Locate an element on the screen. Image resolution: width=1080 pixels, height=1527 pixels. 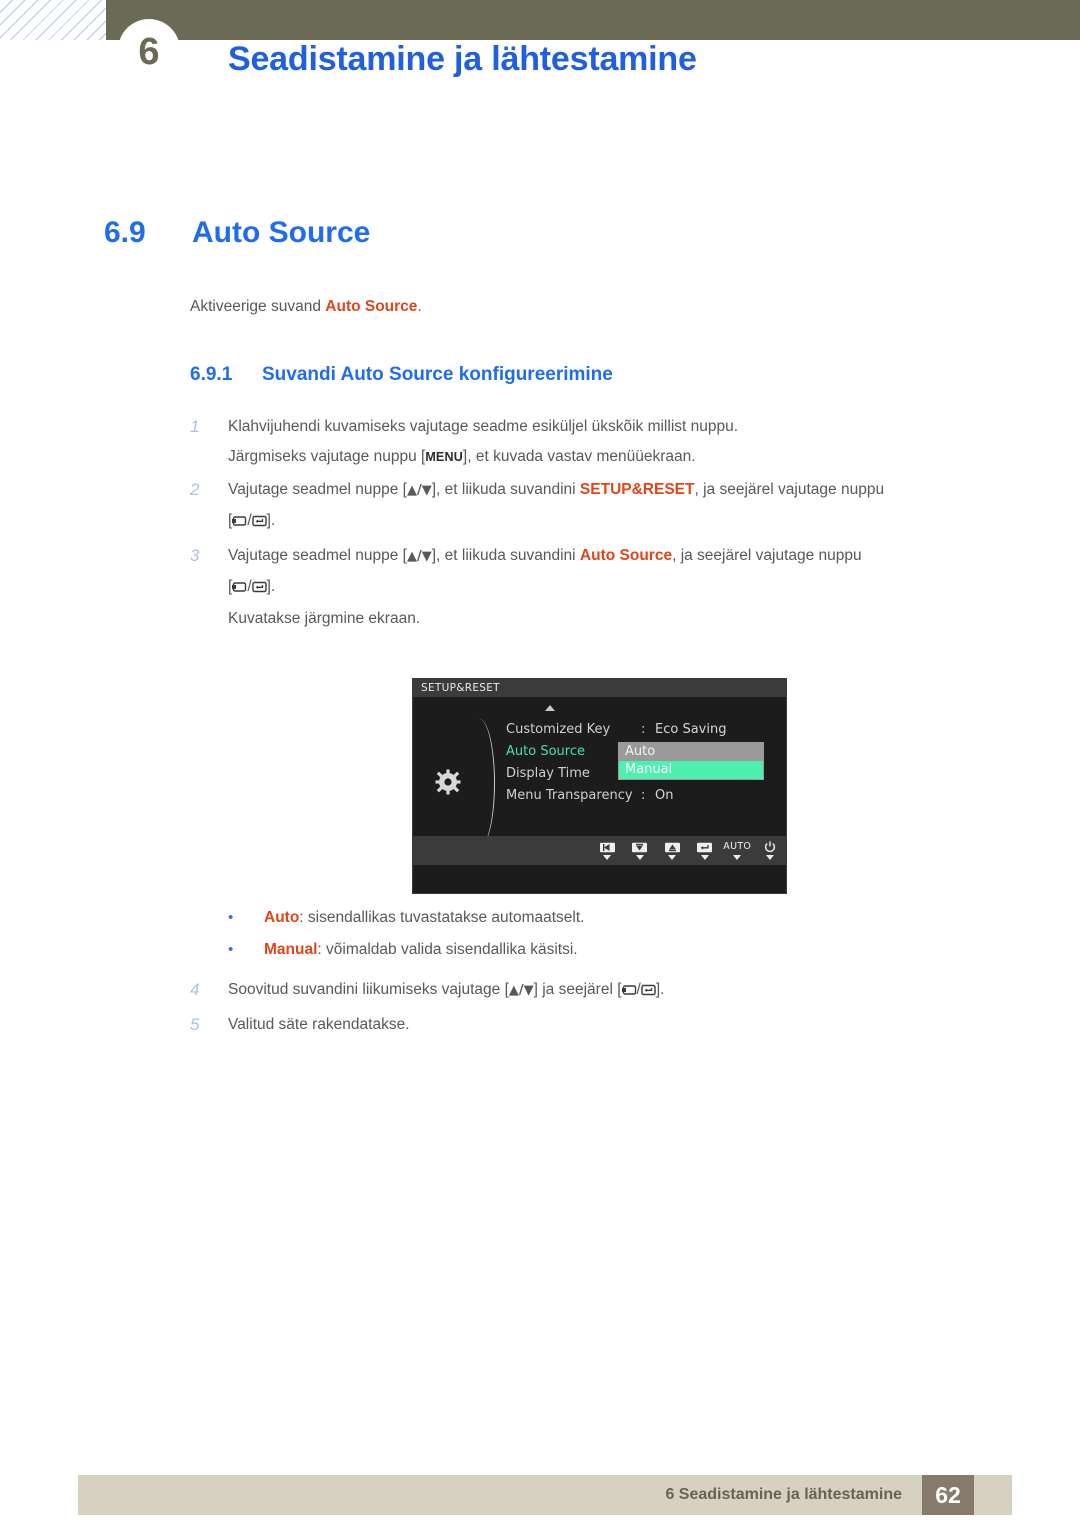
osd-button-power is located at coordinates (770, 850).